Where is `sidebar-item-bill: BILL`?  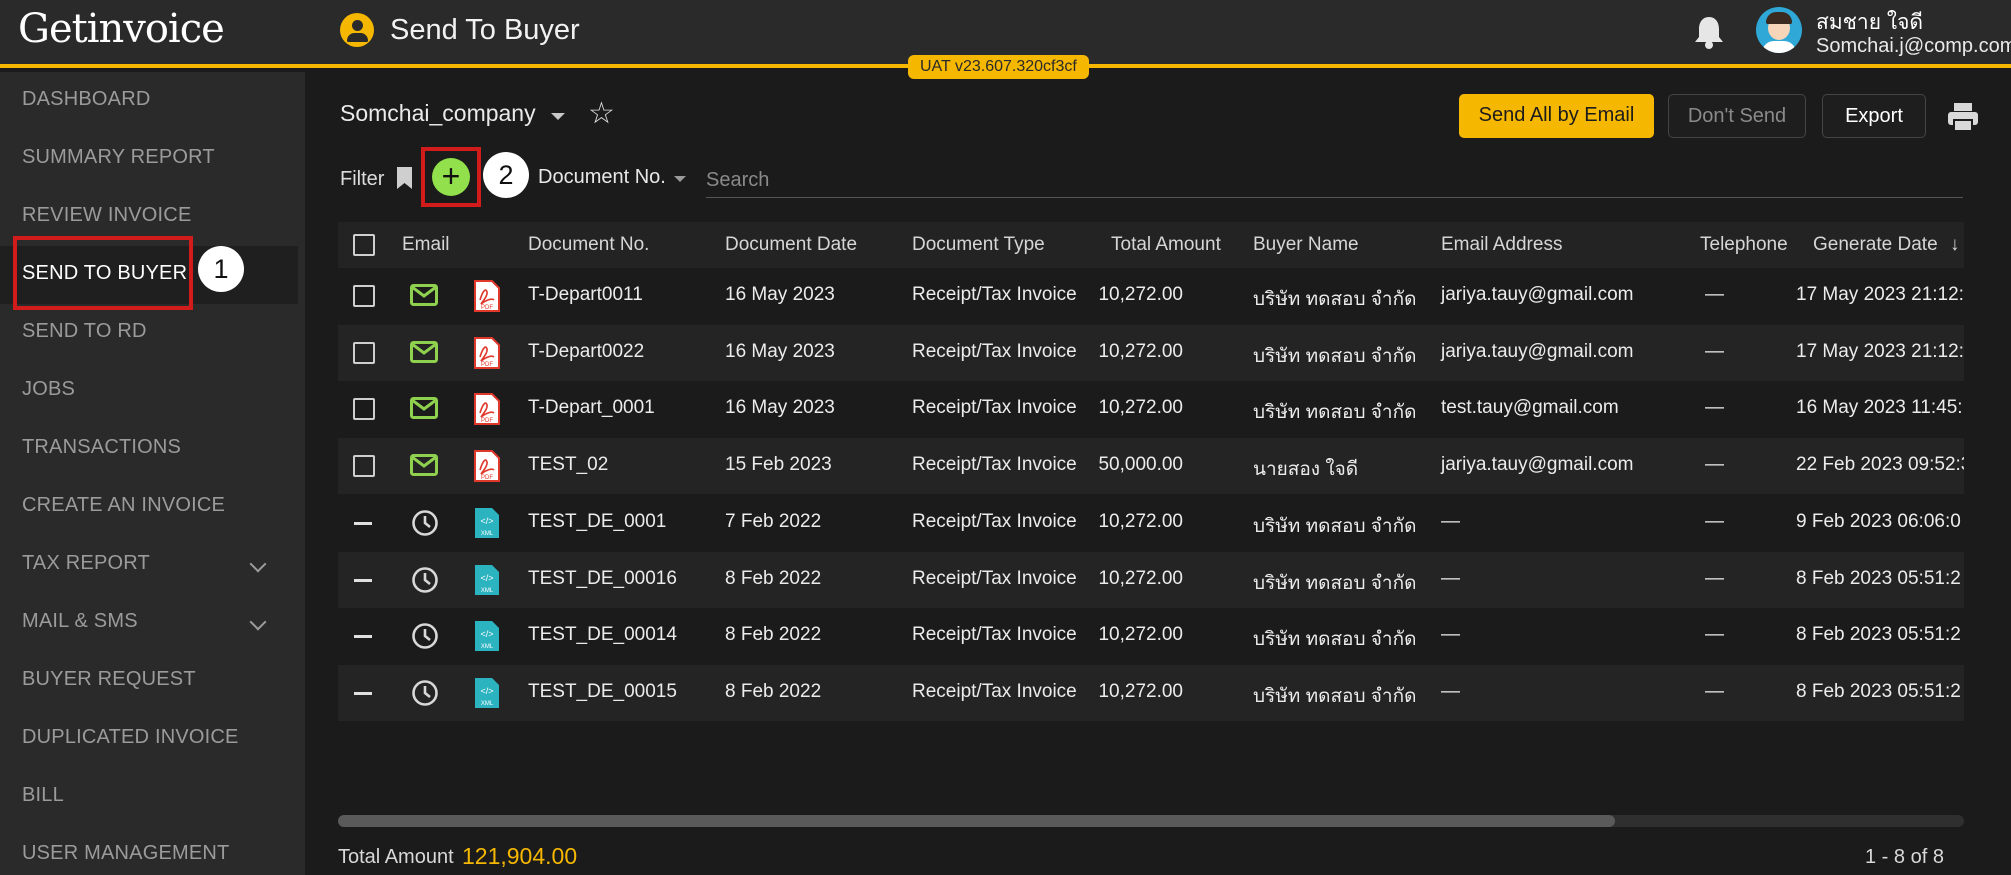 sidebar-item-bill: BILL is located at coordinates (149, 797).